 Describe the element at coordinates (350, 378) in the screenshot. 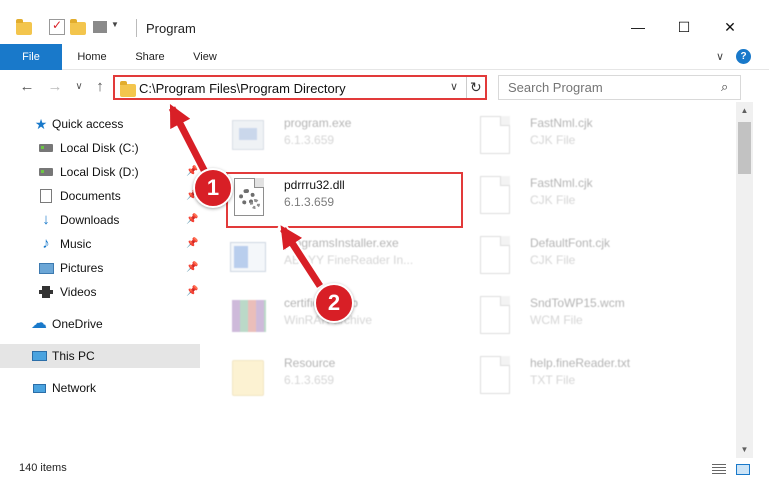

I see `file-item-resource: Resource 6.1.3.659` at that location.